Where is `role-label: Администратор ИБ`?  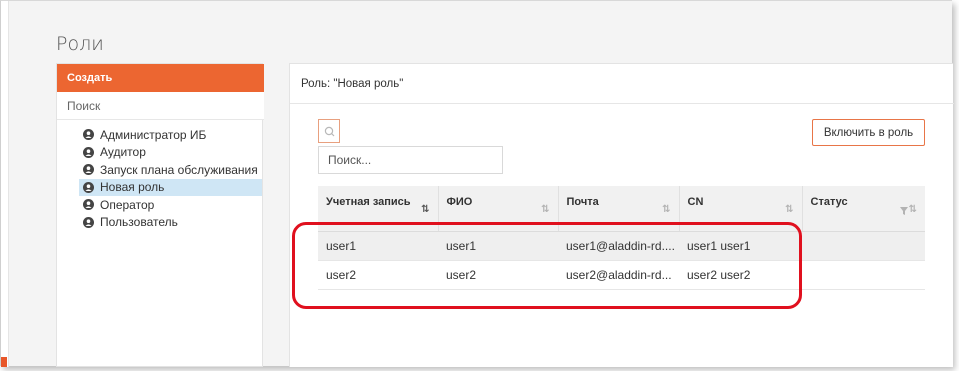 role-label: Администратор ИБ is located at coordinates (153, 134).